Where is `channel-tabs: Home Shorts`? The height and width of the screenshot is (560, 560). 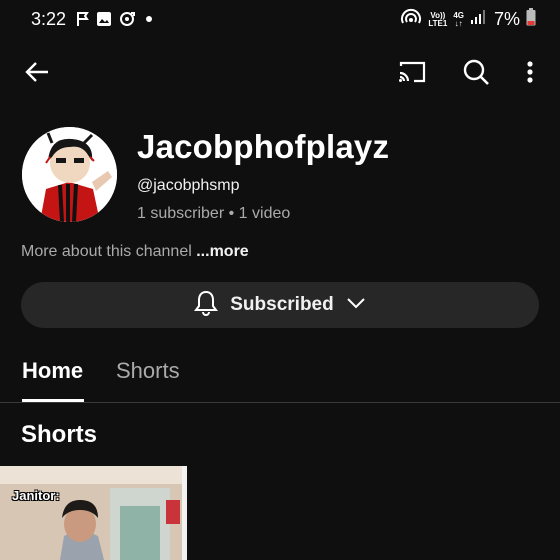
channel-tabs: Home Shorts is located at coordinates (280, 377).